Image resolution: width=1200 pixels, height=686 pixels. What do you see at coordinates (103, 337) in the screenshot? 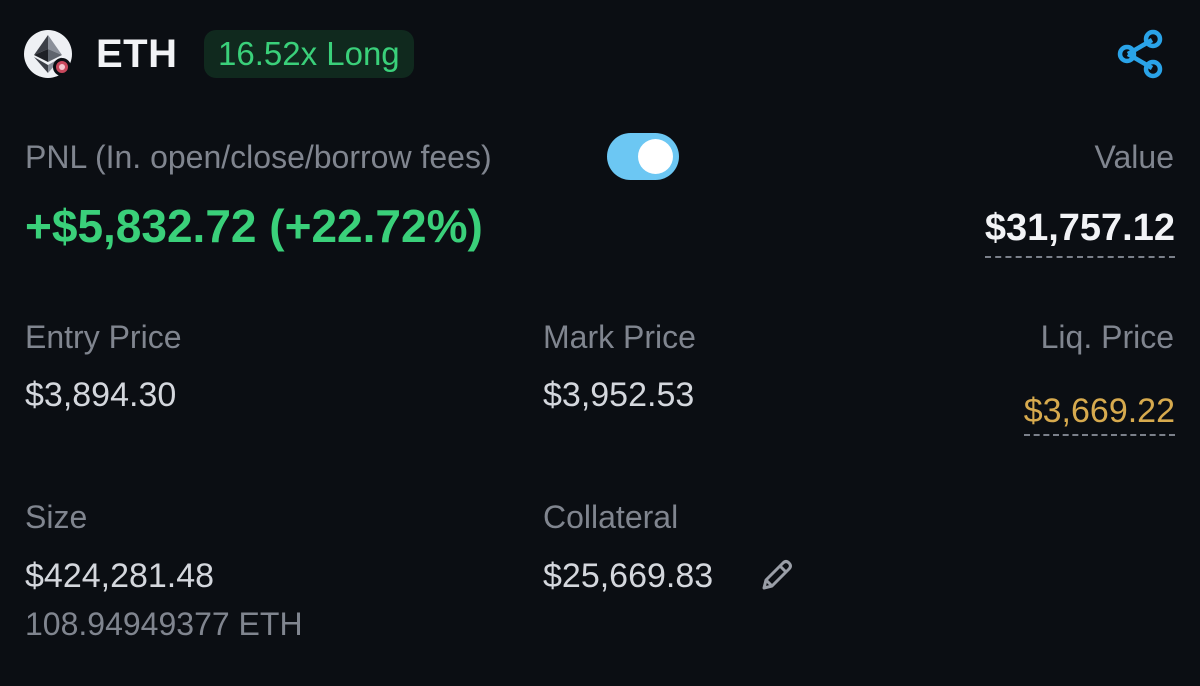
I see `entry-price-label: Entry Price` at bounding box center [103, 337].